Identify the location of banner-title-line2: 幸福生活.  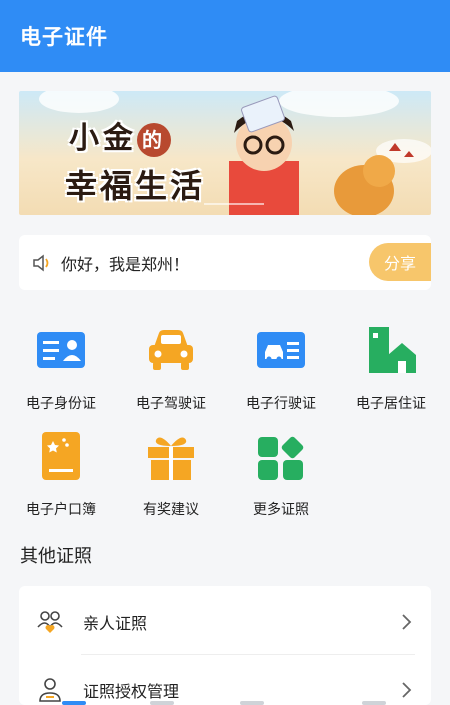
(135, 186).